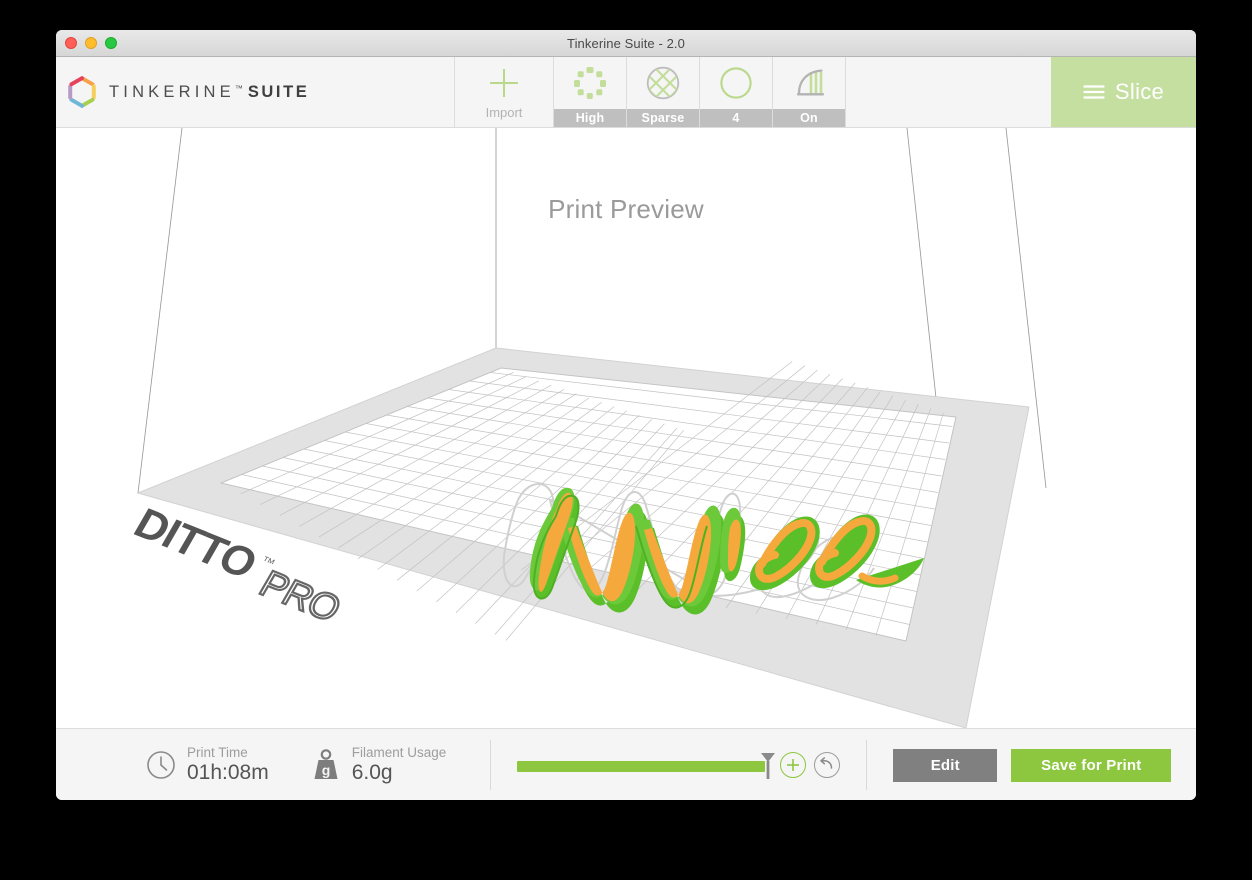  What do you see at coordinates (161, 765) in the screenshot?
I see `clock-icon` at bounding box center [161, 765].